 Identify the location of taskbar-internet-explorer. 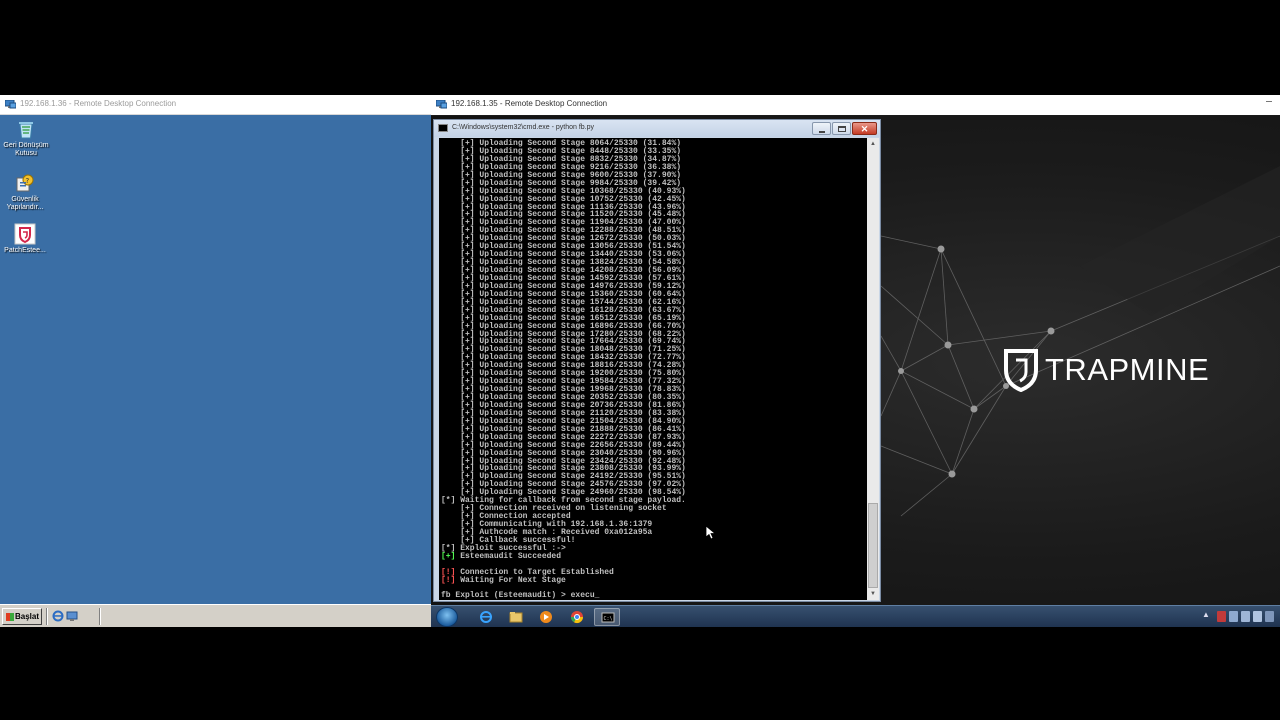
(486, 617).